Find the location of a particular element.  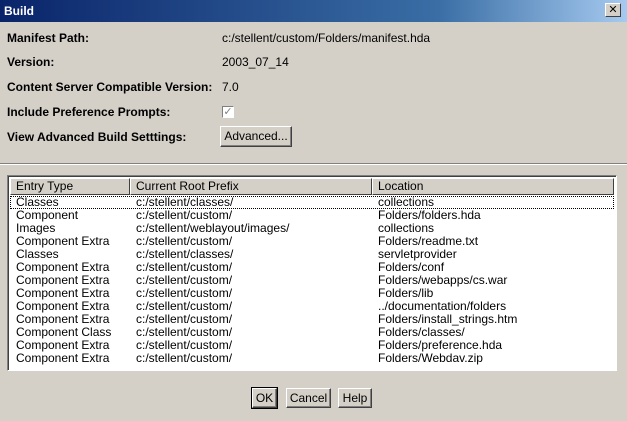

column-header-root-prefix: Current Root Prefix is located at coordinates (251, 186).